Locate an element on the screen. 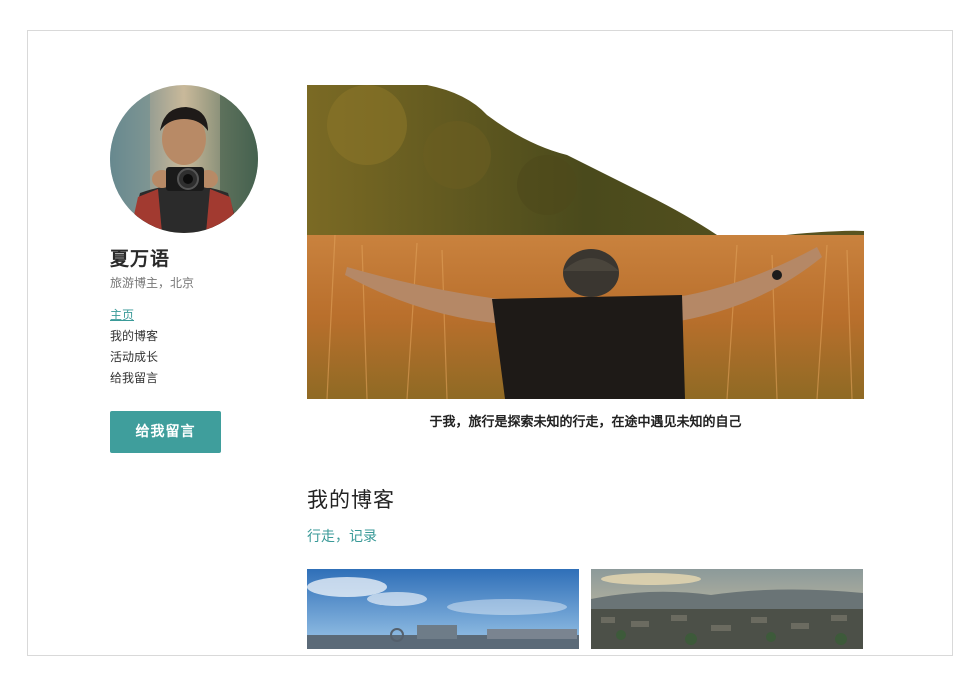  leave-message-button: 给我留言 is located at coordinates (165, 432).